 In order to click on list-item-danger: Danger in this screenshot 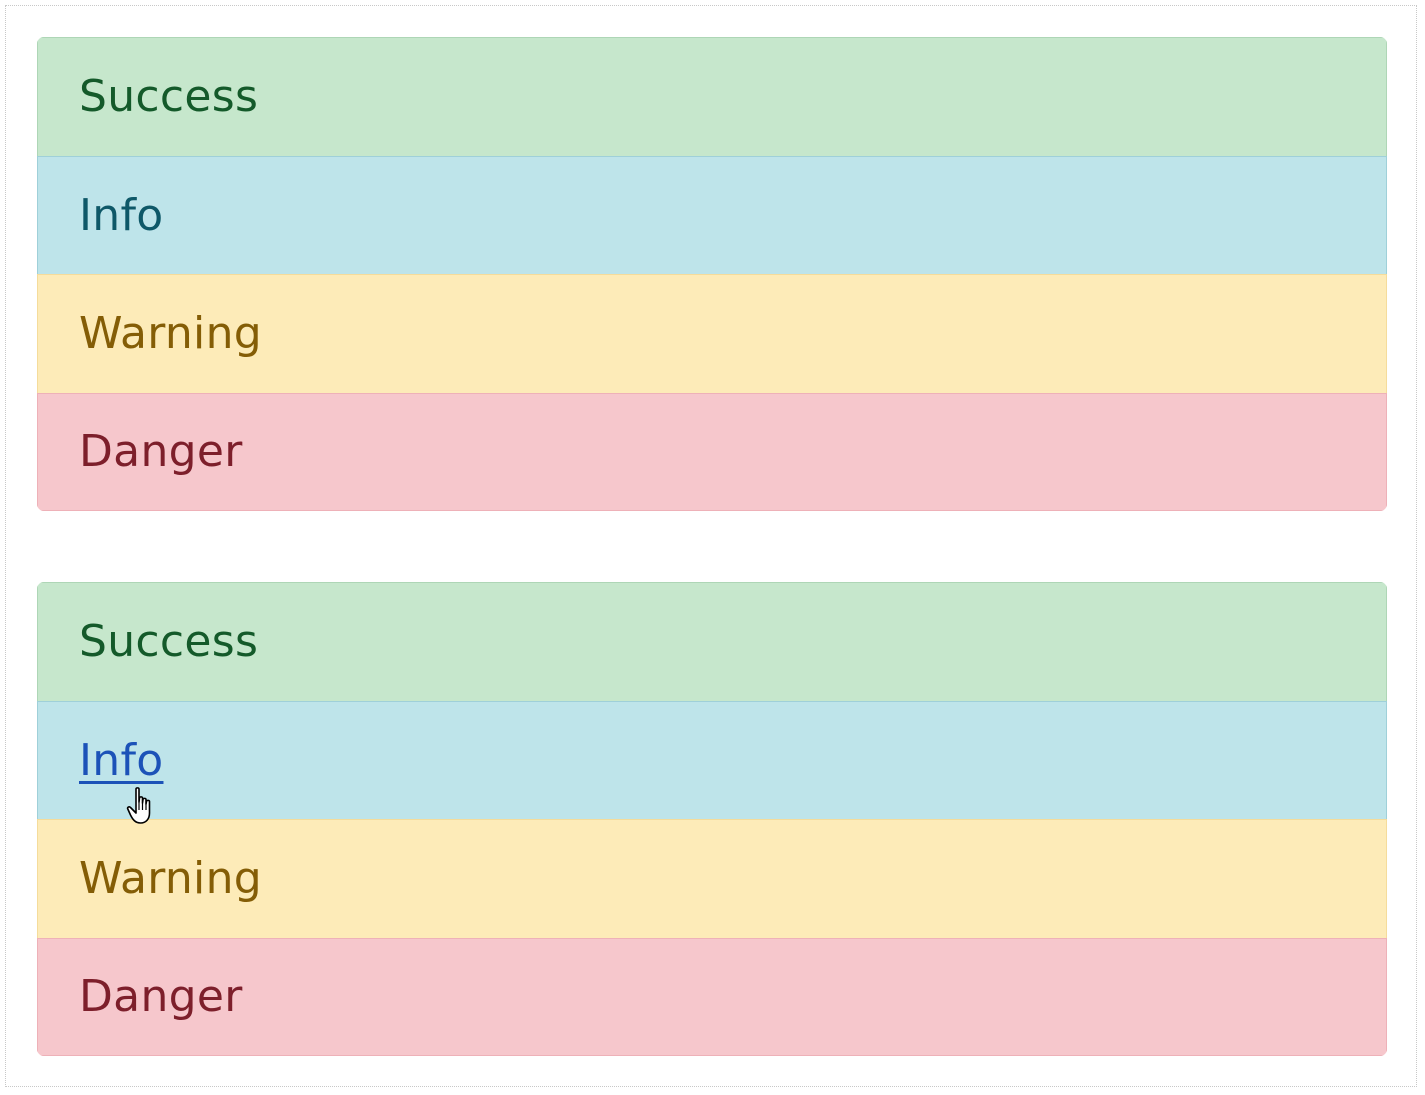, I will do `click(712, 451)`.